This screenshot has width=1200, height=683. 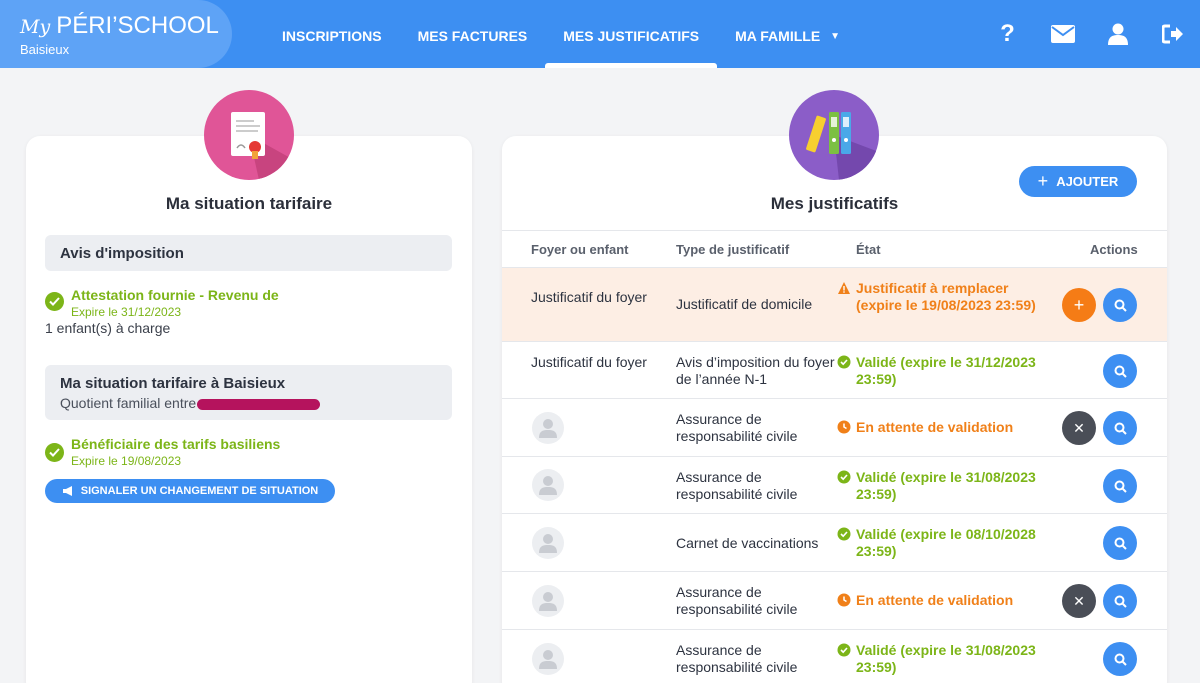 What do you see at coordinates (1007, 34) in the screenshot?
I see `help-icon: ?` at bounding box center [1007, 34].